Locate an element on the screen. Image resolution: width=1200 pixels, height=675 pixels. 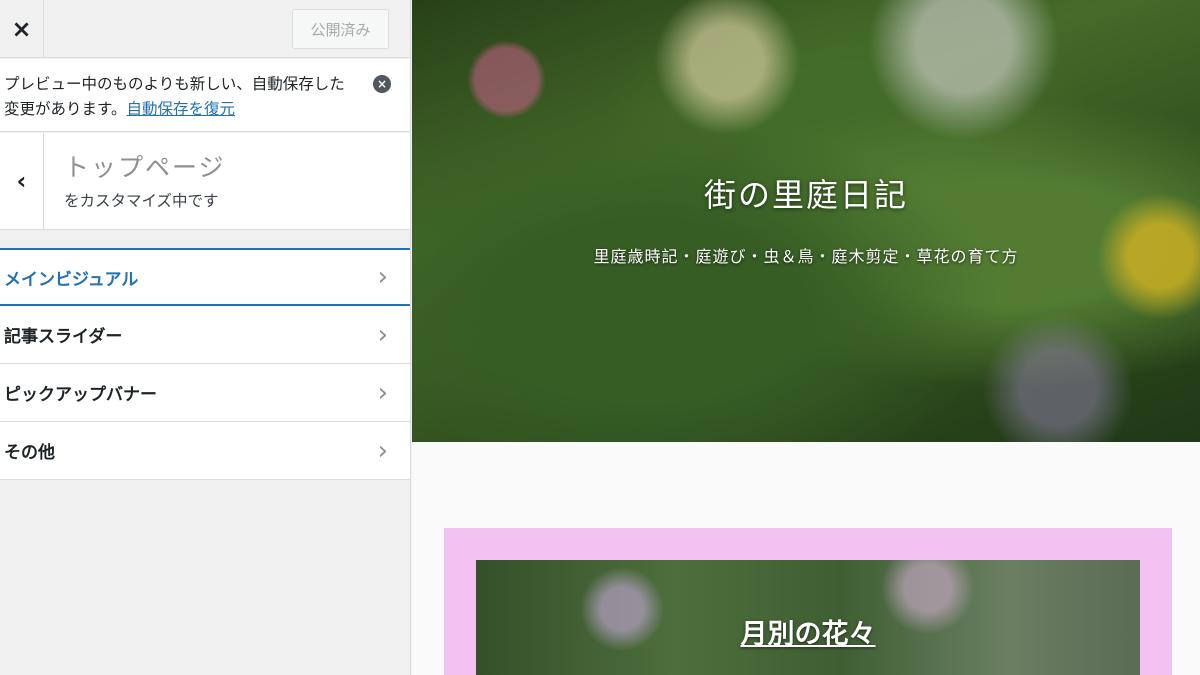
menu-item-other: その他 › is located at coordinates (205, 451).